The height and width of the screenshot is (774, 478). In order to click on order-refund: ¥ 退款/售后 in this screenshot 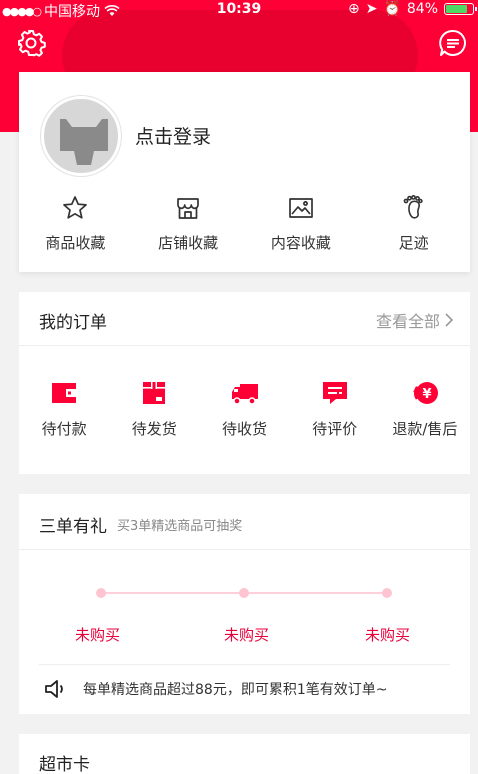, I will do `click(425, 408)`.